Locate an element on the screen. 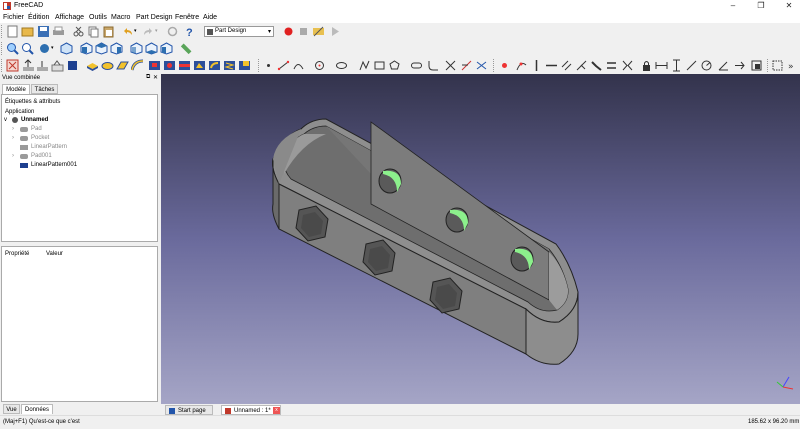  constraint-tangent-icon is located at coordinates (596, 65).